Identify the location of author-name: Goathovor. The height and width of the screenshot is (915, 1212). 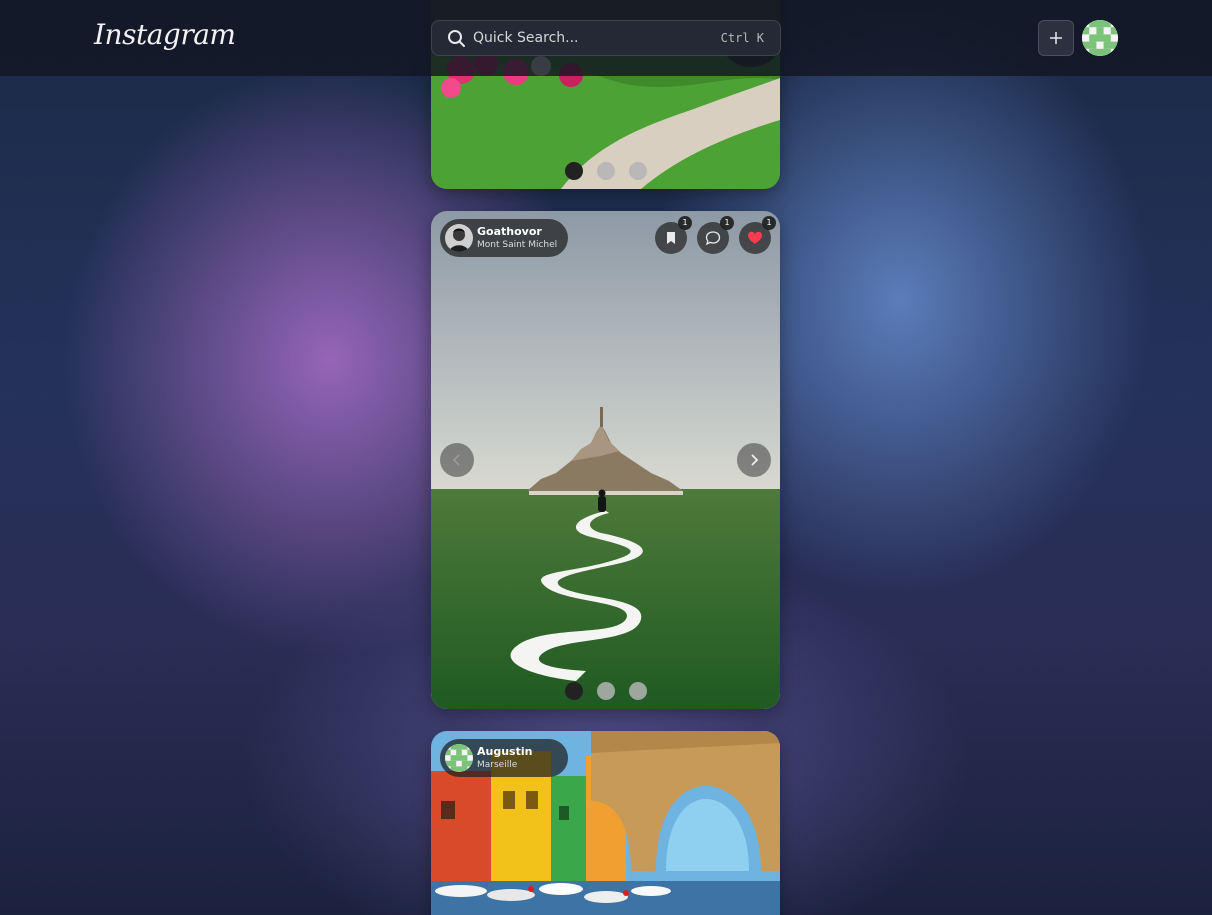
(509, 231).